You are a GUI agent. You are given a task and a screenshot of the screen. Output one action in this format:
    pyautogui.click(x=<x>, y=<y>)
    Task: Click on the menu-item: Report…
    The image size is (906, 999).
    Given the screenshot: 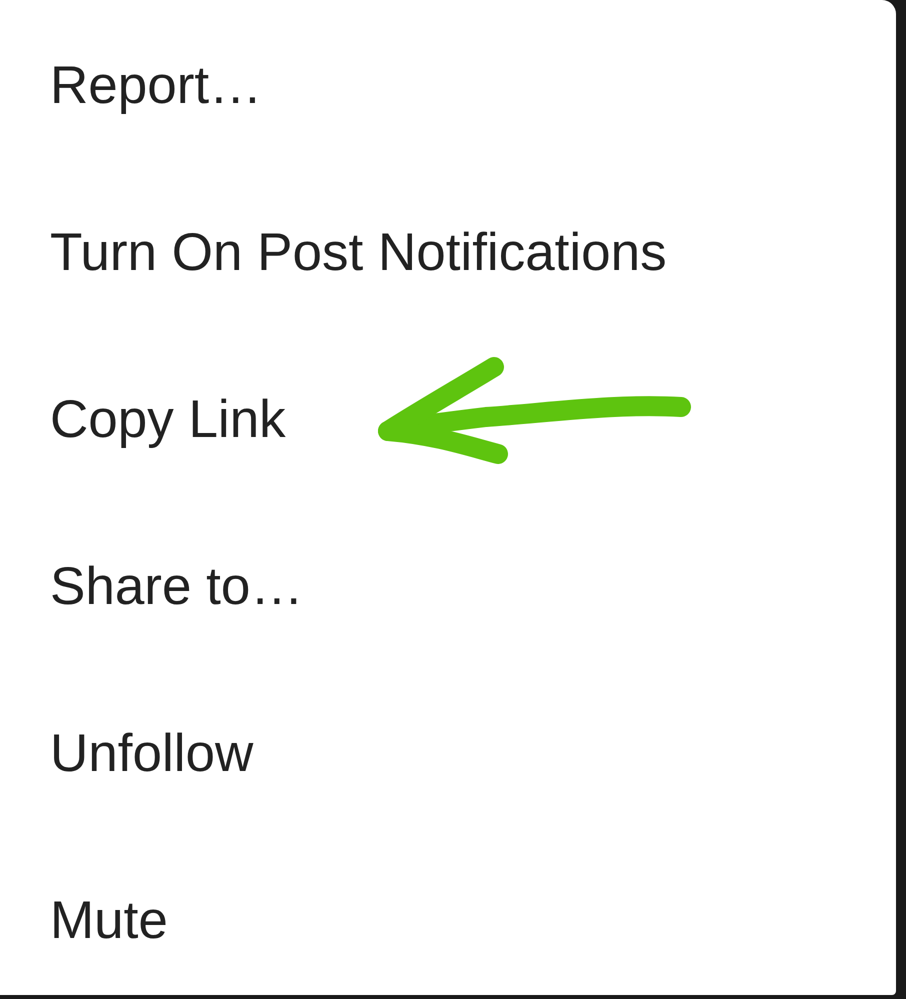 What is the action you would take?
    pyautogui.click(x=156, y=86)
    